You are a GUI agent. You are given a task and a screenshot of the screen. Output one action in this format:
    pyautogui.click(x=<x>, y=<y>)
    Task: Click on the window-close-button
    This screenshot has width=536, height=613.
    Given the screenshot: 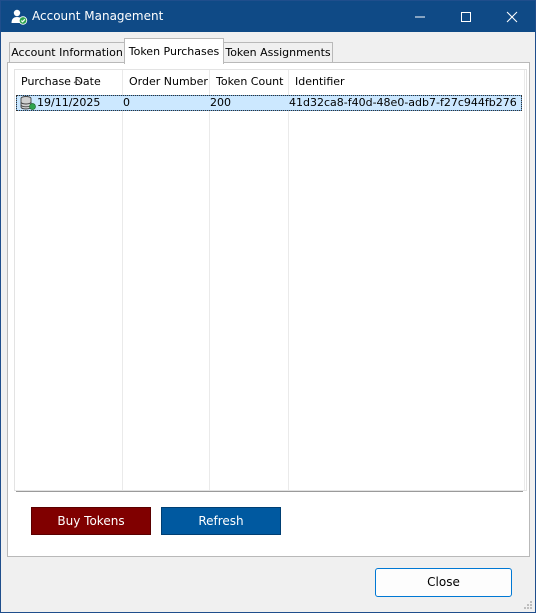 What is the action you would take?
    pyautogui.click(x=512, y=16)
    